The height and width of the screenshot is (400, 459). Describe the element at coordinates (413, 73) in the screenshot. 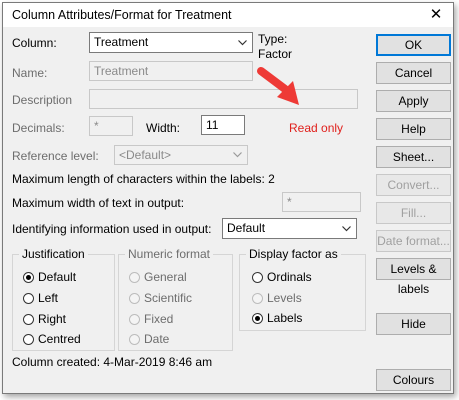

I see `cancel-button: Cancel` at that location.